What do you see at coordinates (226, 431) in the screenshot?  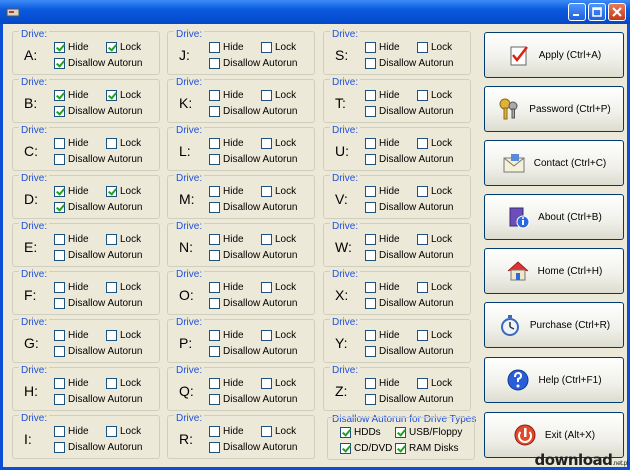 I see `hide-checkbox-r: Hide` at bounding box center [226, 431].